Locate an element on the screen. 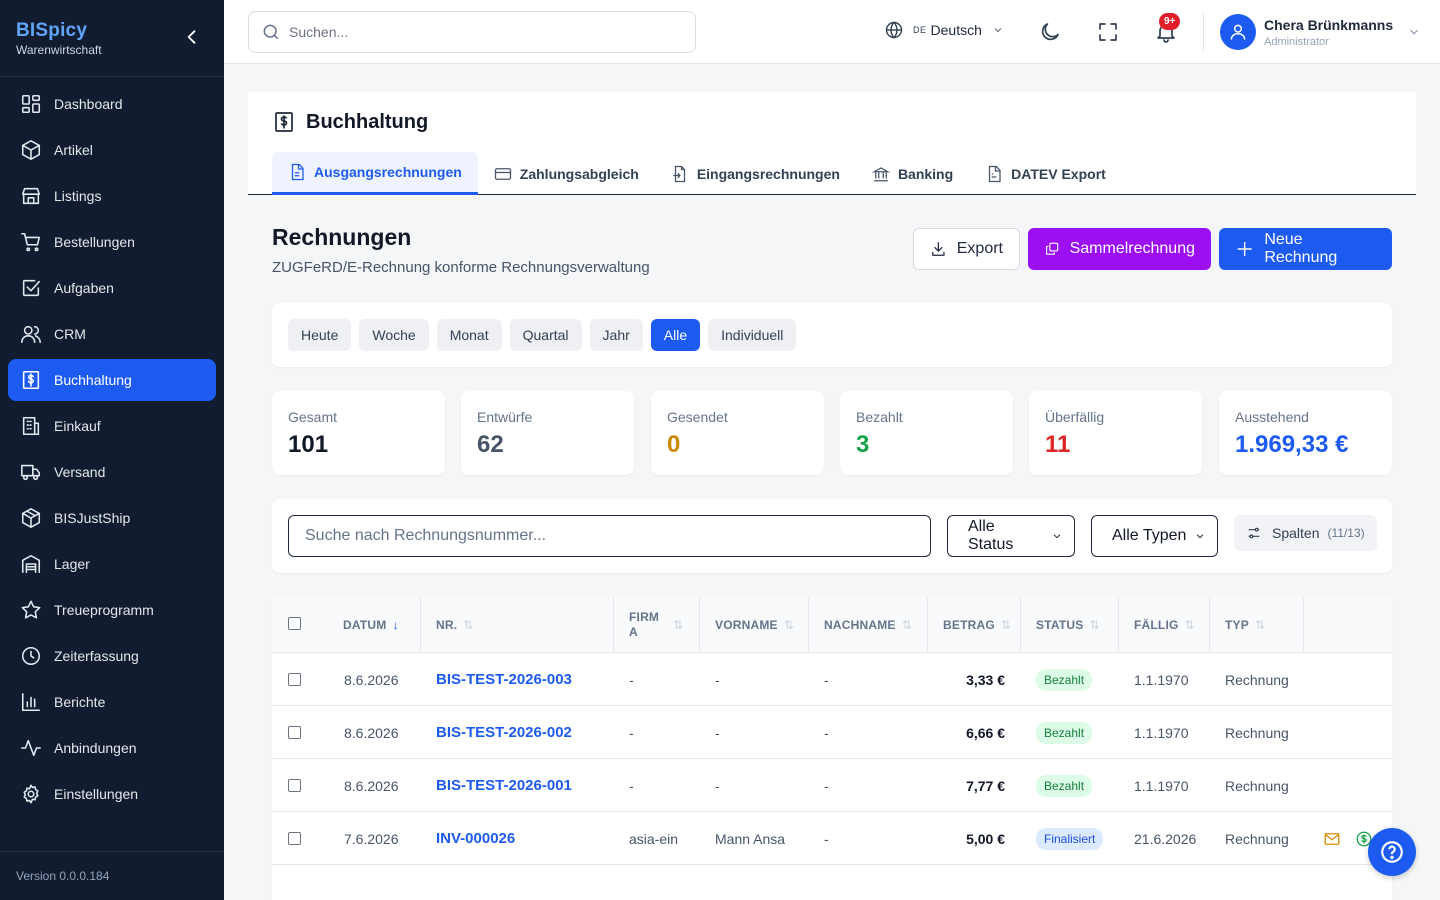  dark-mode-toggle is located at coordinates (1050, 32).